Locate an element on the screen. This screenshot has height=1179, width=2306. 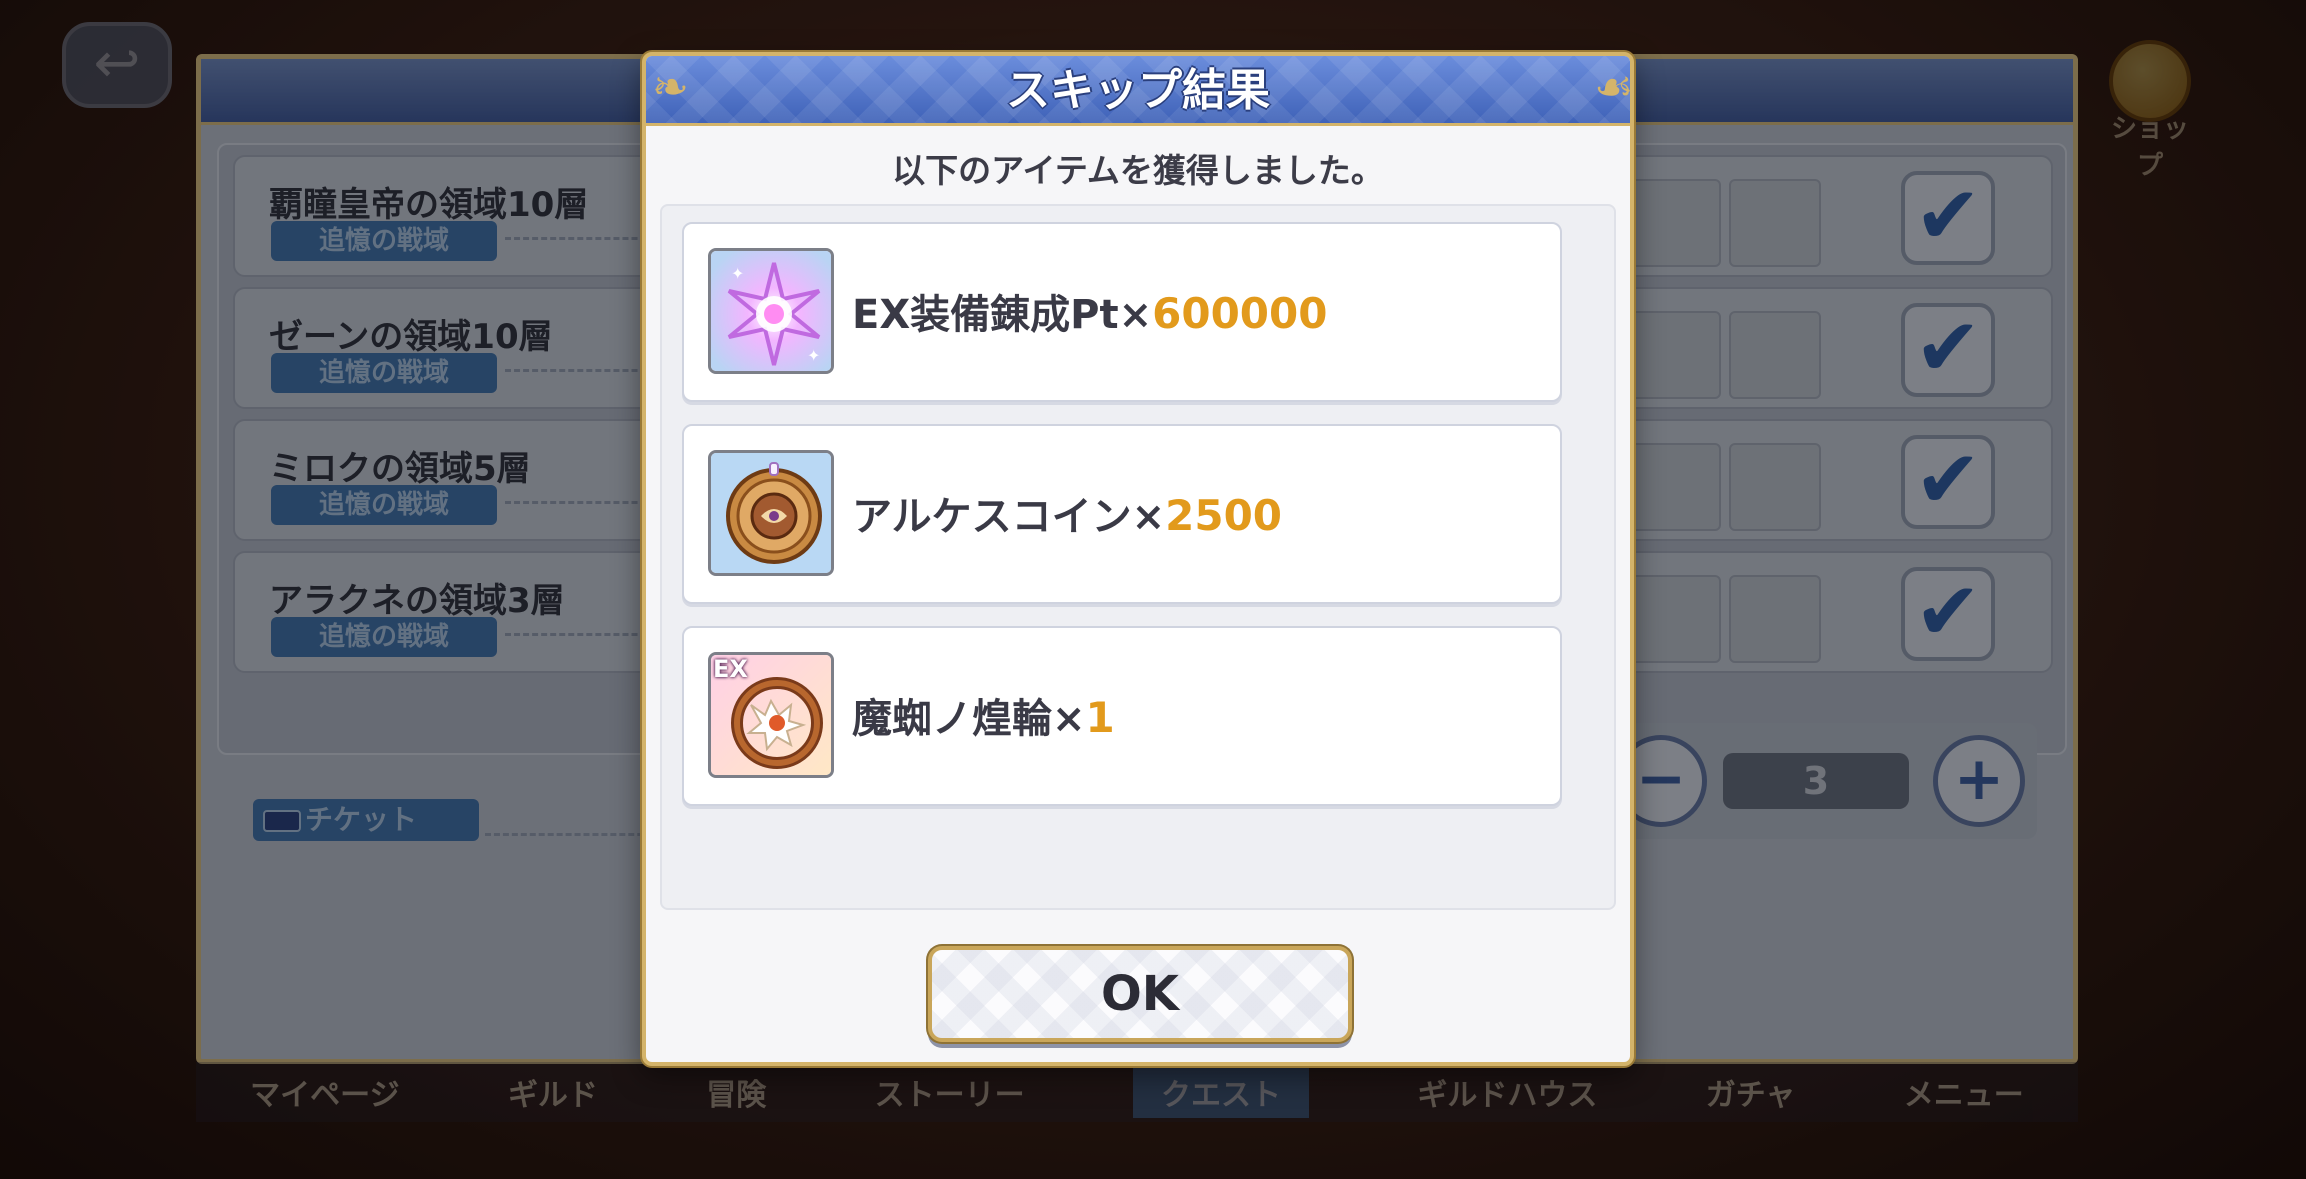
reward-text: EX装備錬成Pt×600000 is located at coordinates (1089, 311).